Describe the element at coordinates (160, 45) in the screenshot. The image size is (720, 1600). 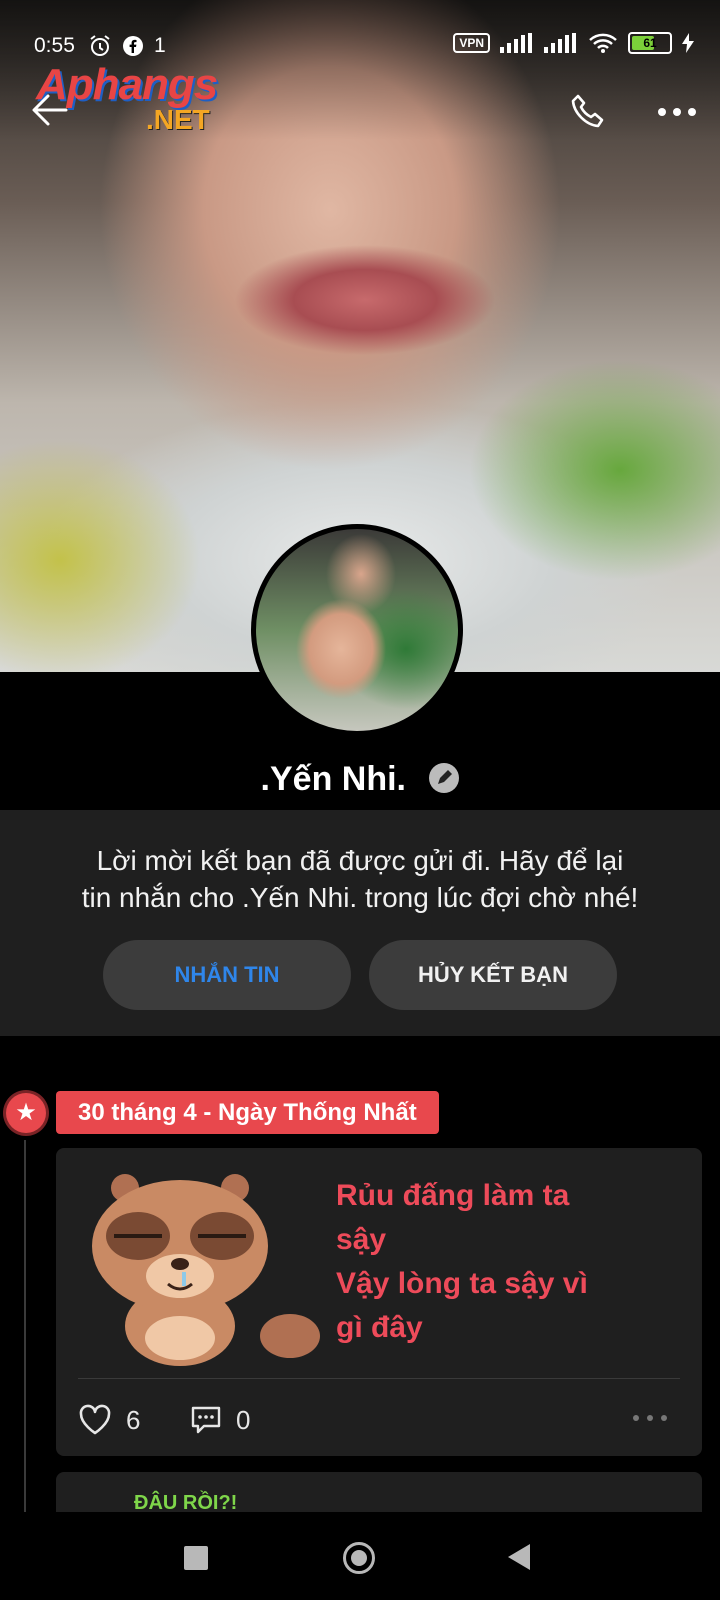
I see `notification-count: 1` at that location.